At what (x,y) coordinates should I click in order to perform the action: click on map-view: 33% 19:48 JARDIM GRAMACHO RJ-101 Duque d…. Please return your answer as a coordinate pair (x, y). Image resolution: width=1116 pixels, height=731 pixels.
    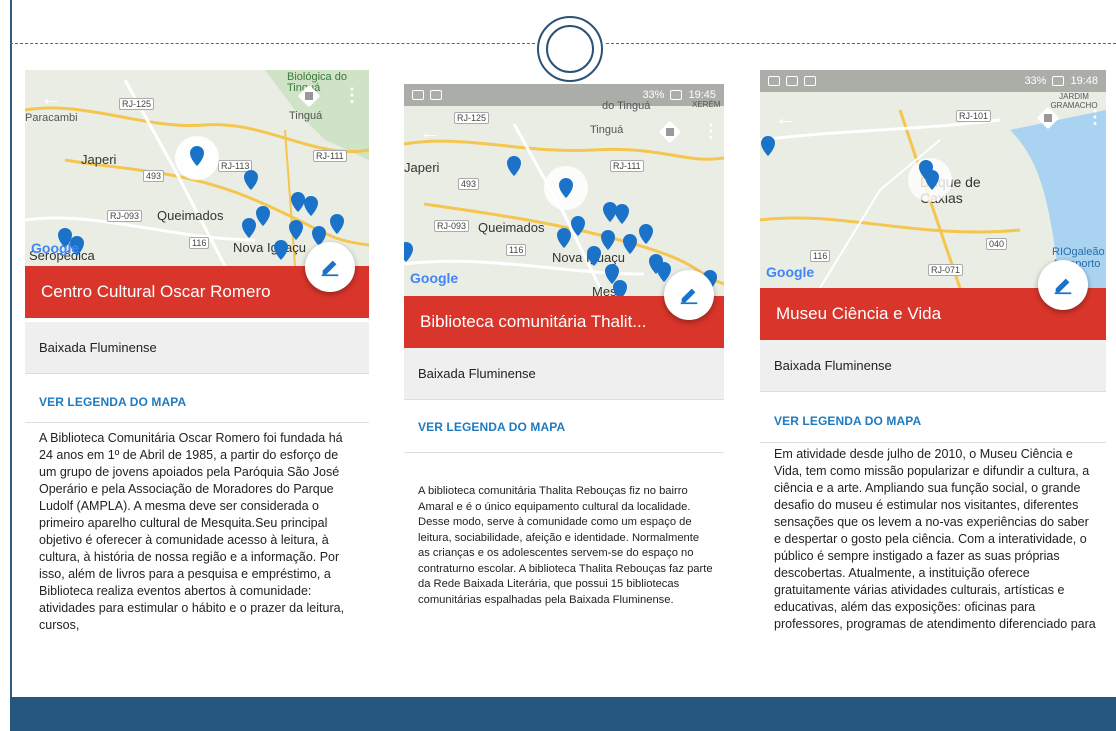
    Looking at the image, I should click on (933, 179).